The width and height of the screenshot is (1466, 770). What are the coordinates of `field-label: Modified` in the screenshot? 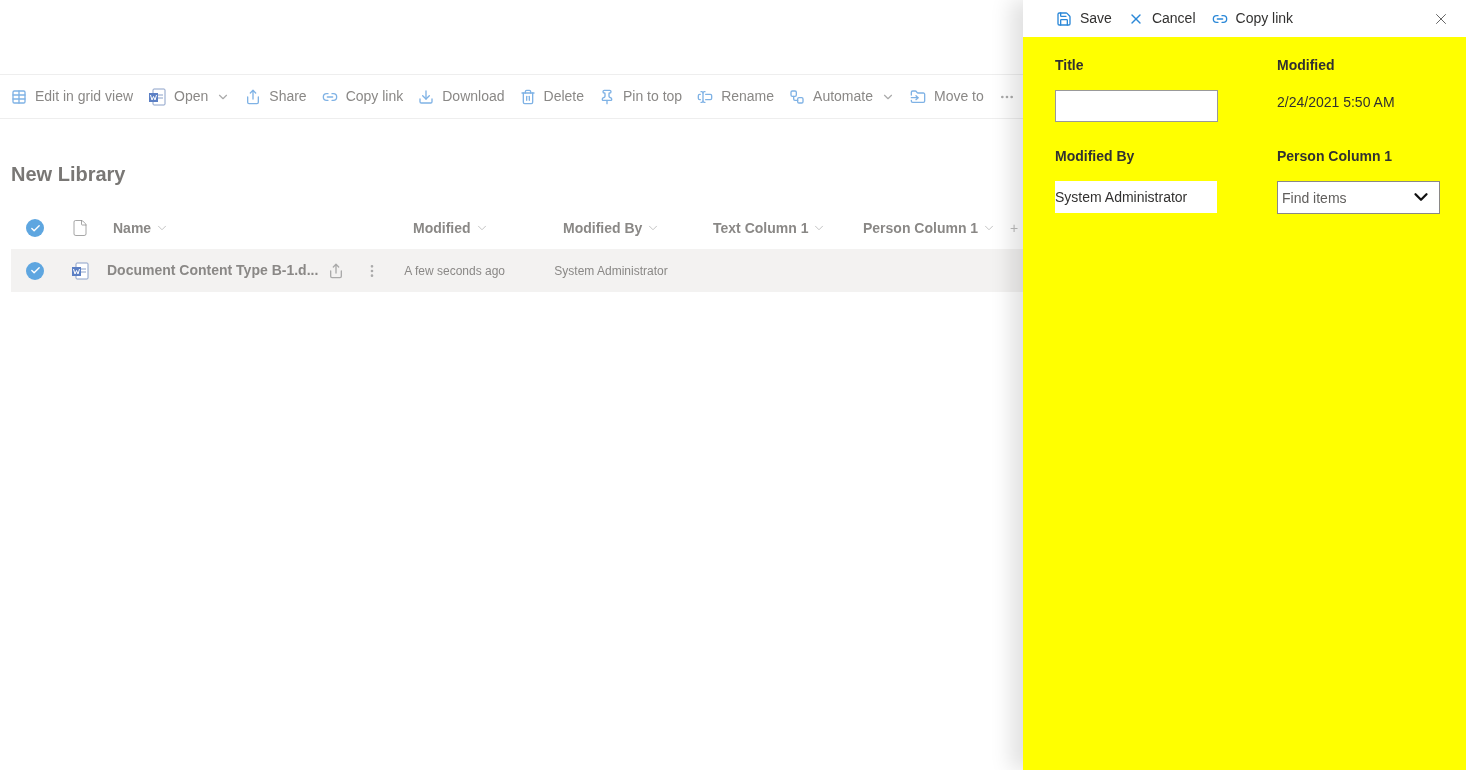 It's located at (1306, 65).